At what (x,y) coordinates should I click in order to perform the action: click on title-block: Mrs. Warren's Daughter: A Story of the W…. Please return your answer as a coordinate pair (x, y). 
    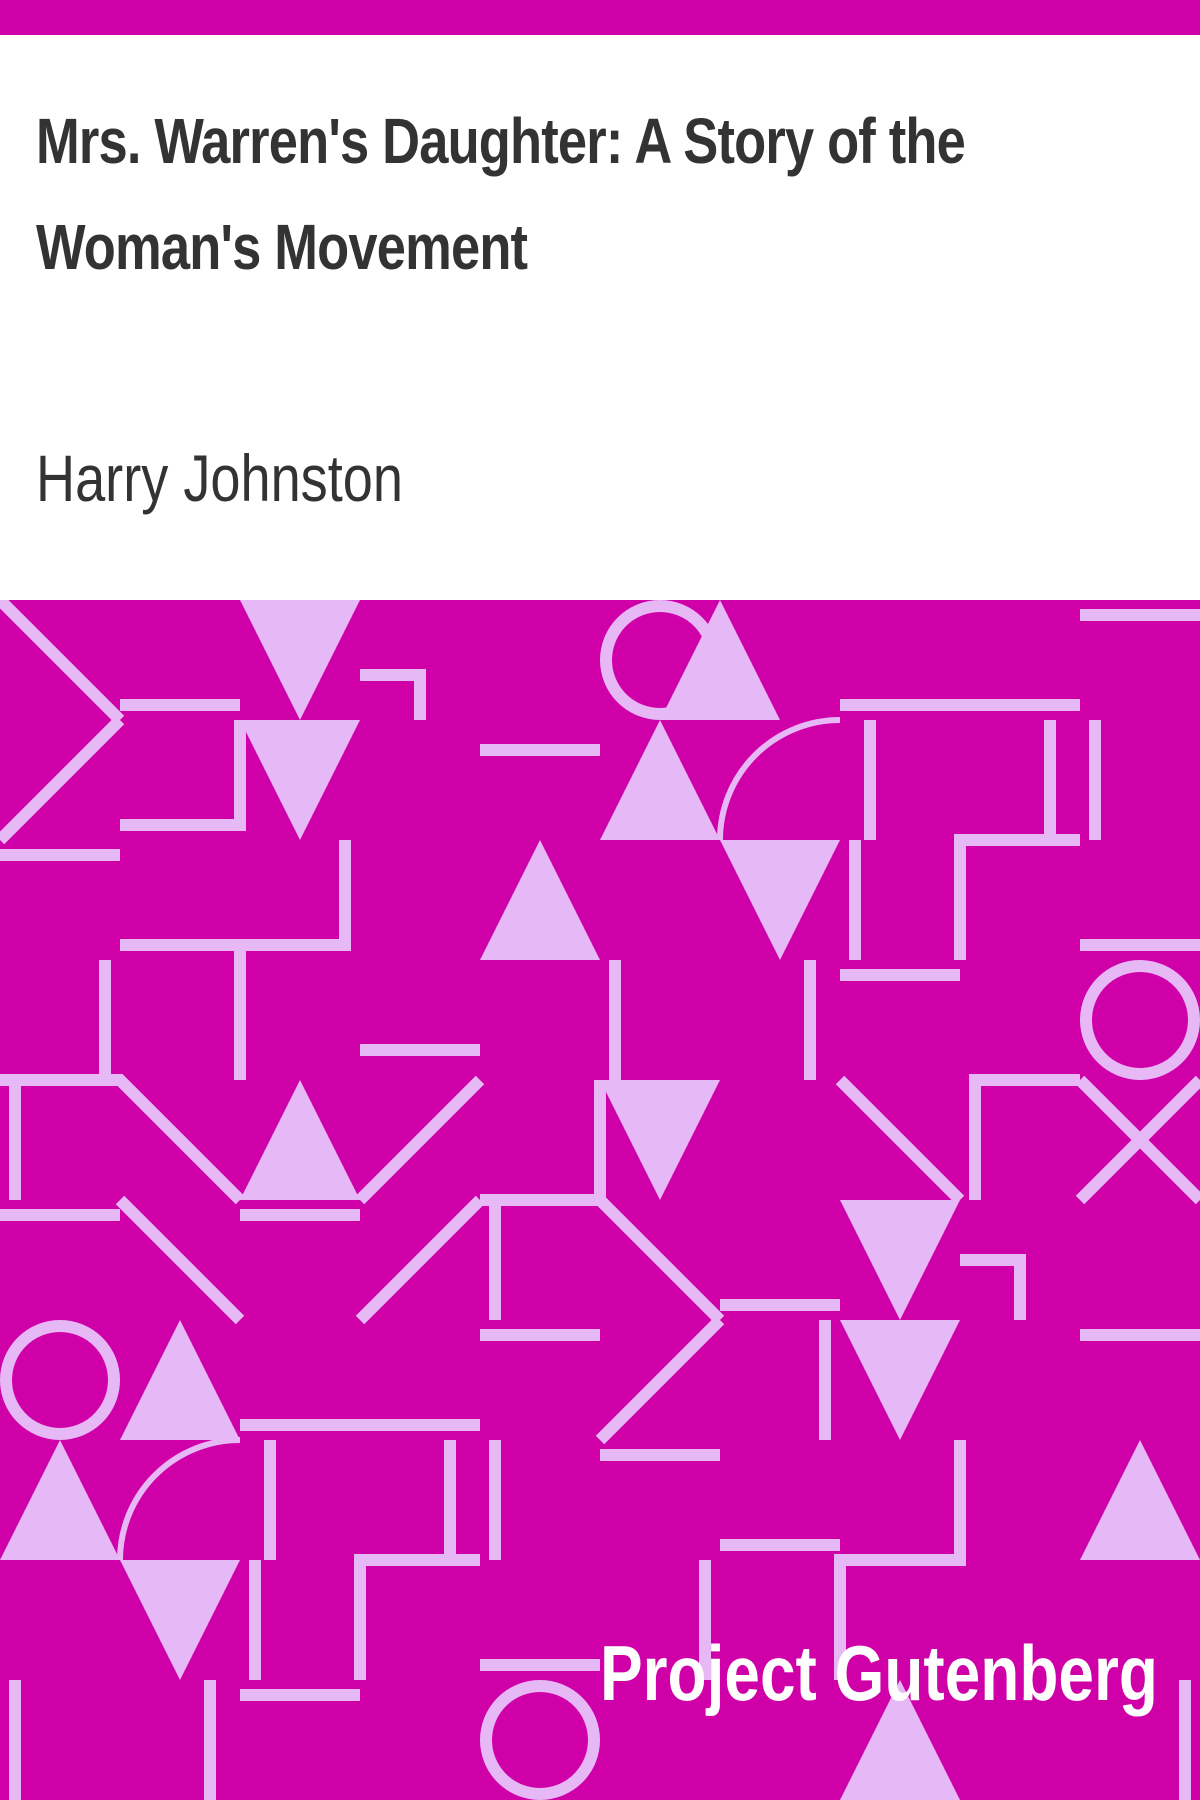
    Looking at the image, I should click on (596, 194).